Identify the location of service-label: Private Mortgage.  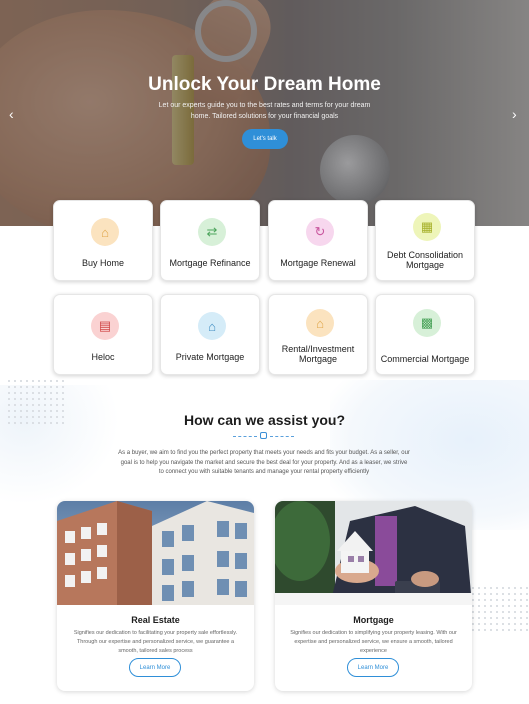
(210, 357).